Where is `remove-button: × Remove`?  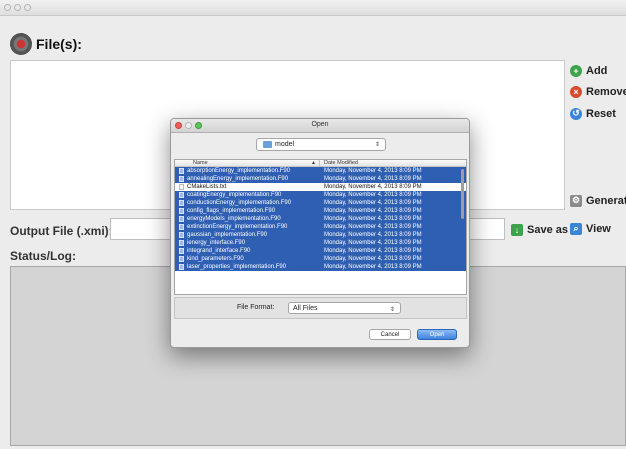
remove-button: × Remove is located at coordinates (598, 91).